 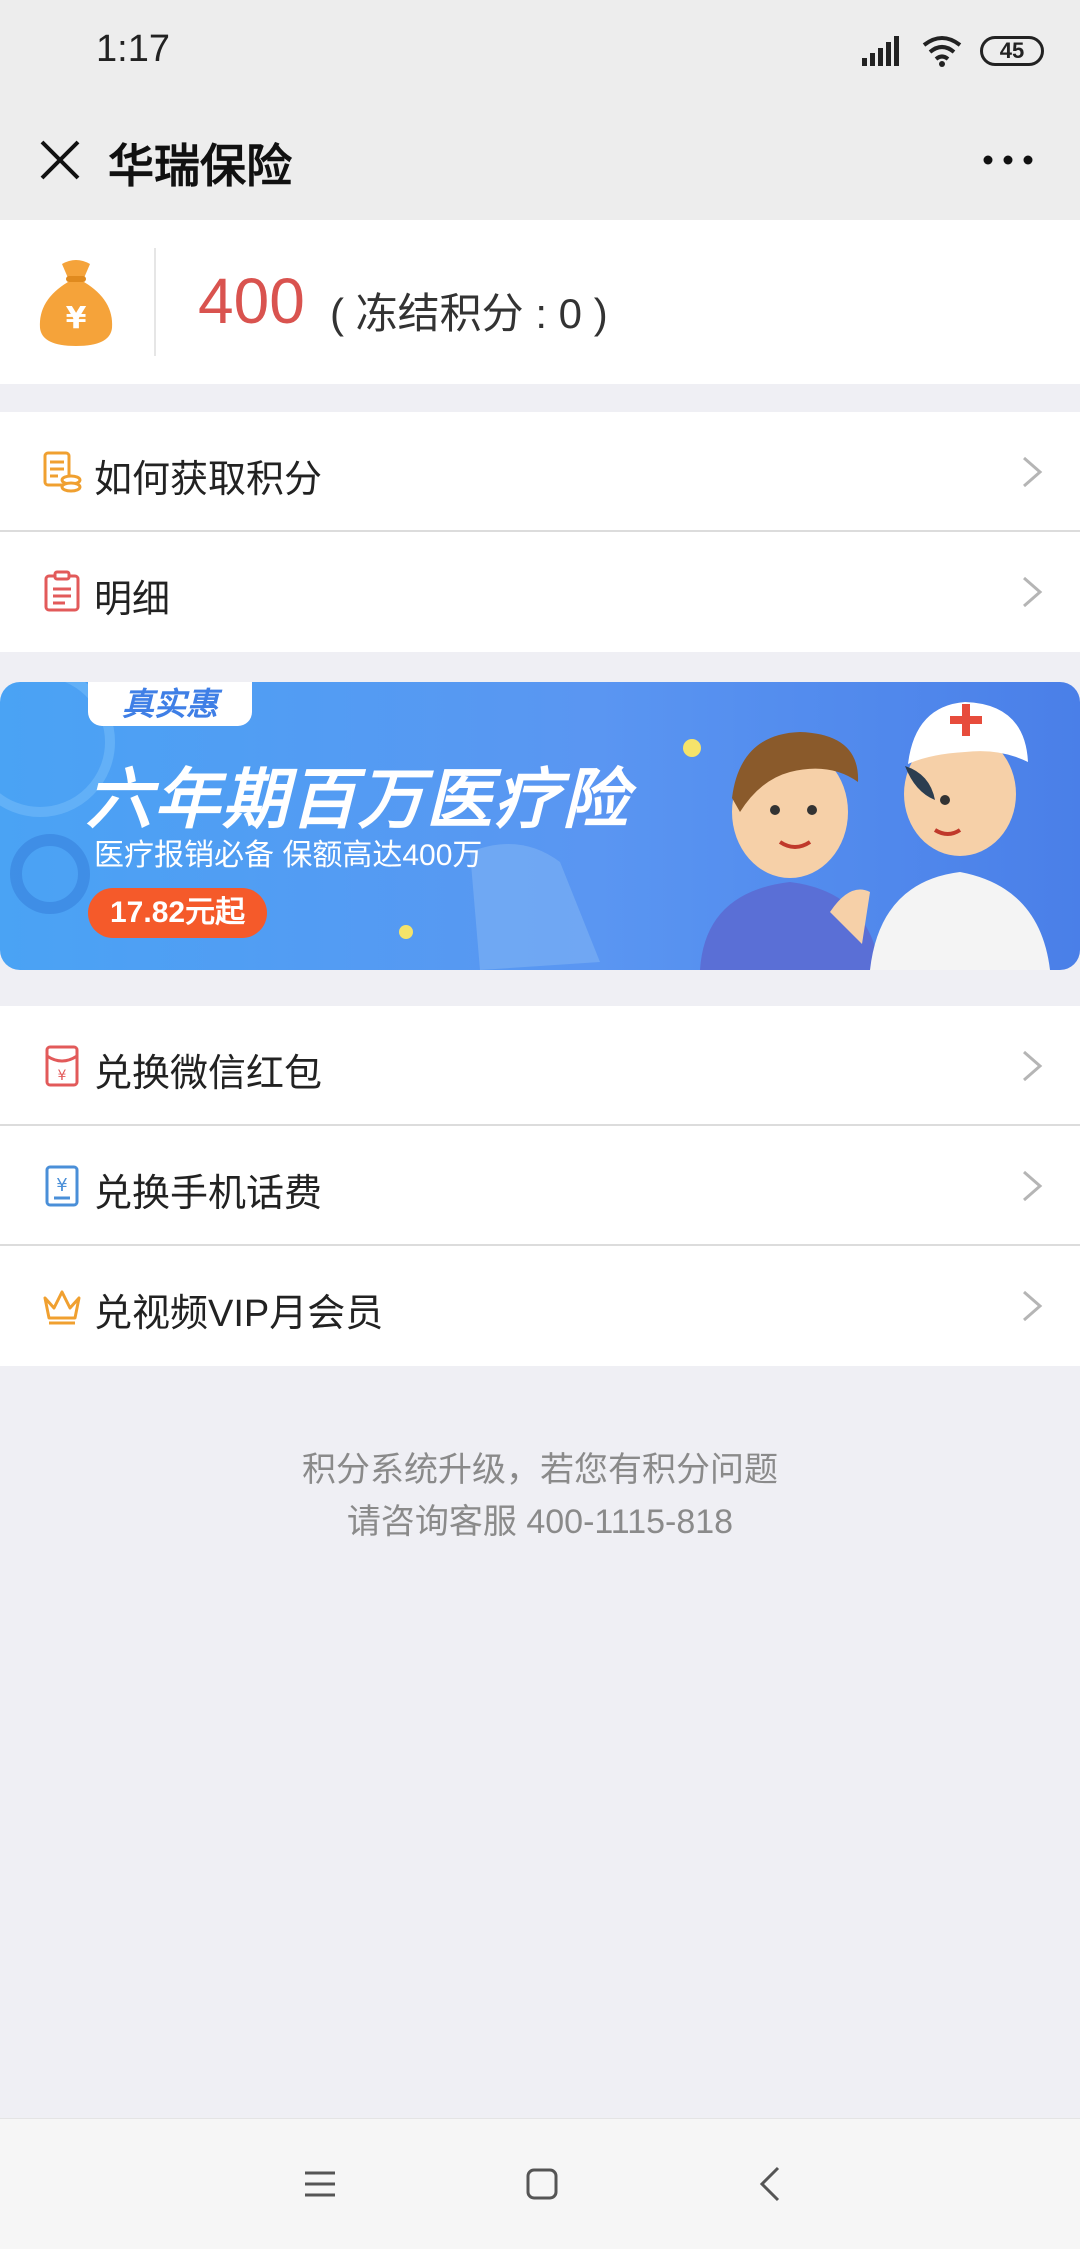 I want to click on support-note-line1: 积分系统升级，若您有积分问题, so click(x=540, y=1470).